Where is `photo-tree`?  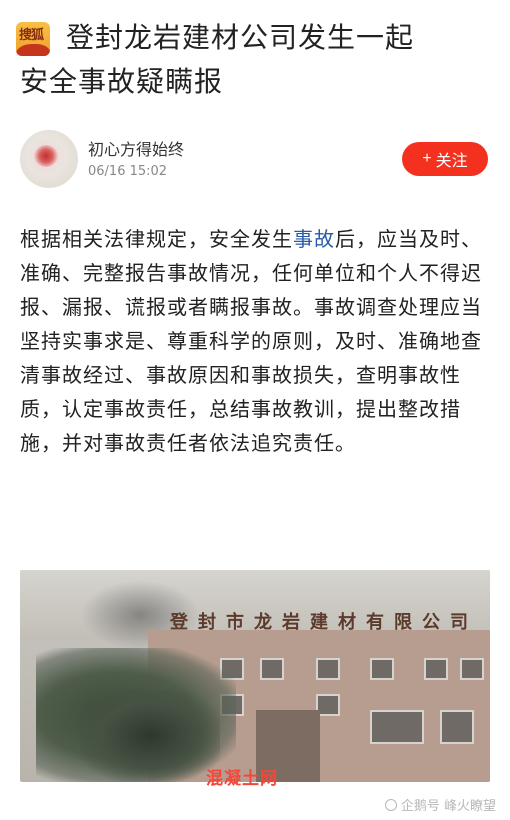 photo-tree is located at coordinates (150, 736).